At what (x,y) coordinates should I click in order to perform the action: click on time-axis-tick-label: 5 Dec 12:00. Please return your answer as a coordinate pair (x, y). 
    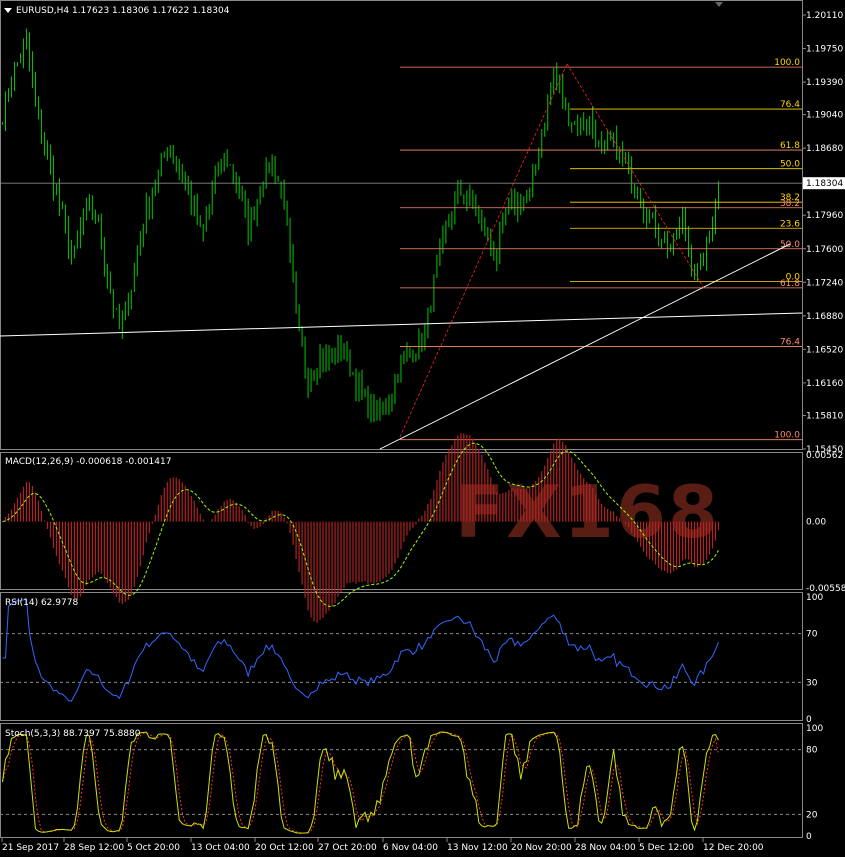
    Looking at the image, I should click on (666, 848).